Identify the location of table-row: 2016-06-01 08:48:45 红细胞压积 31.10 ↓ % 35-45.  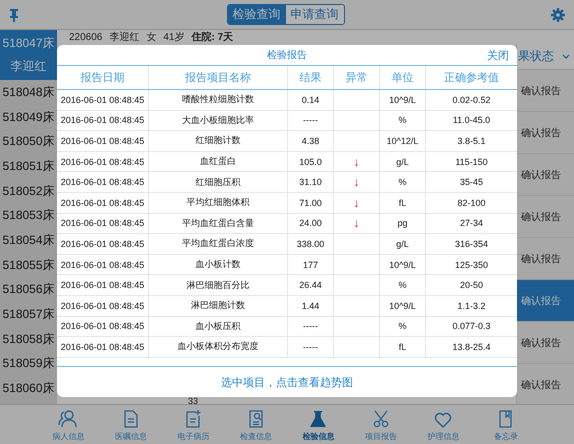
(287, 182).